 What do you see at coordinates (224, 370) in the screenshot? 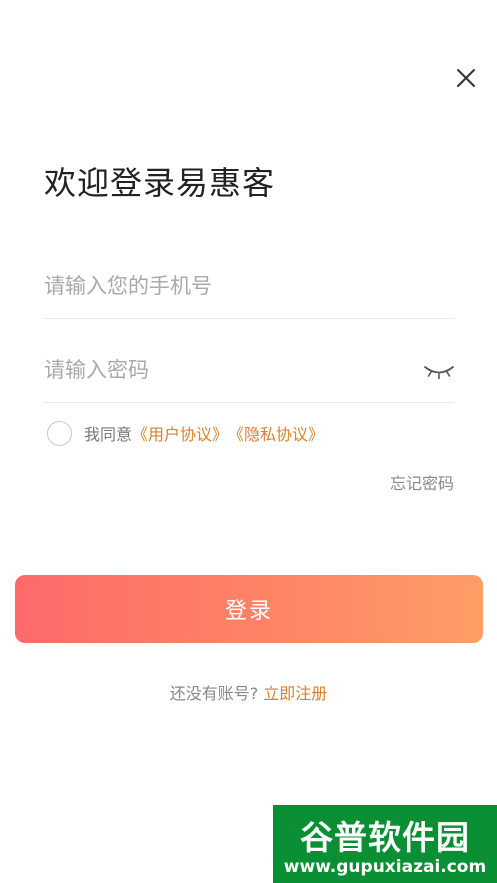
I see `password-input` at bounding box center [224, 370].